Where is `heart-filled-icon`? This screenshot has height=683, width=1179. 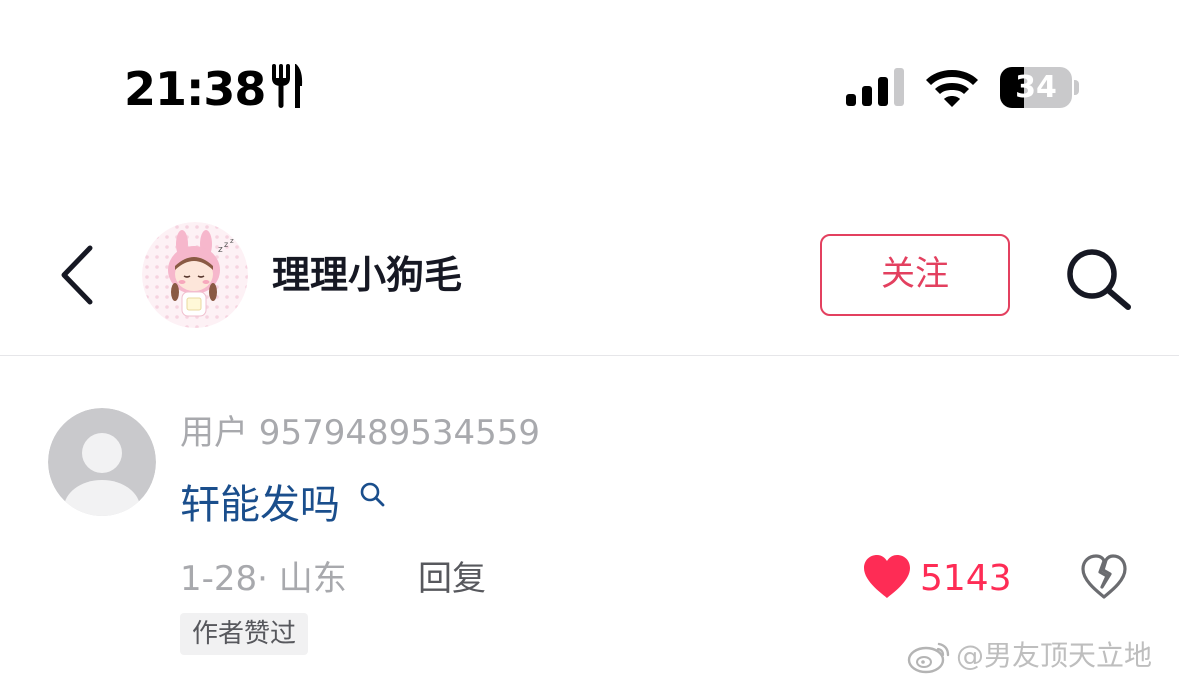
heart-filled-icon is located at coordinates (887, 577).